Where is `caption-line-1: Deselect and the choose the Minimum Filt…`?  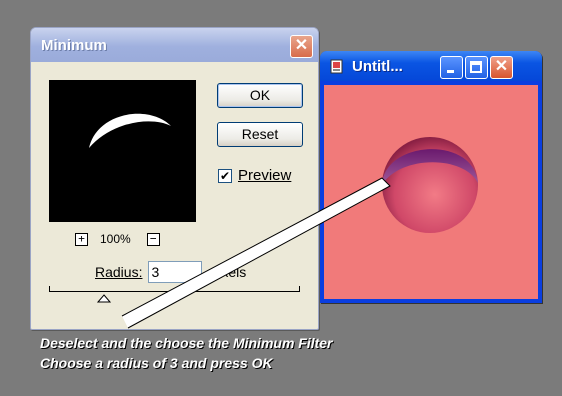 caption-line-1: Deselect and the choose the Minimum Filt… is located at coordinates (186, 343).